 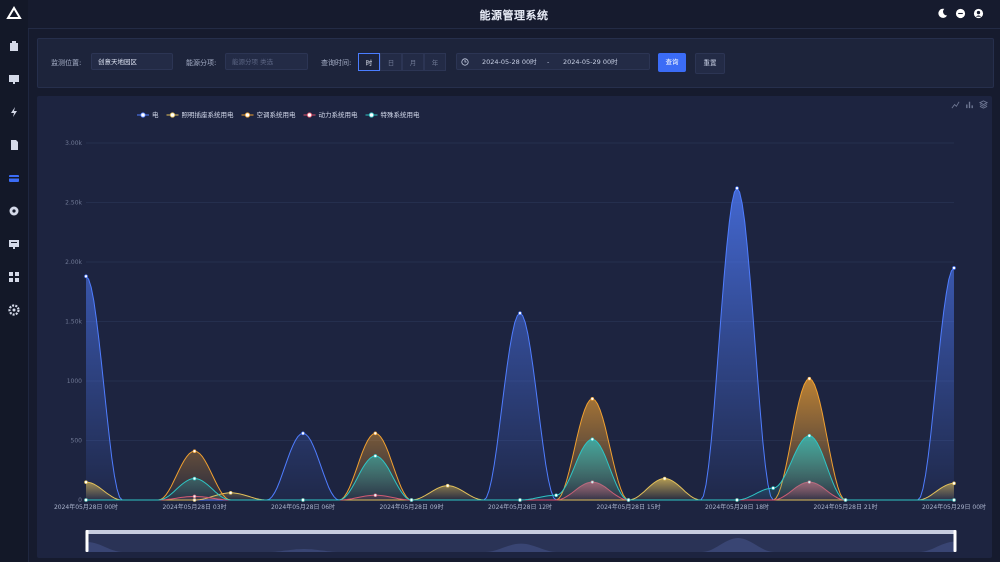 I want to click on location-label: 监测位置:, so click(x=66, y=63).